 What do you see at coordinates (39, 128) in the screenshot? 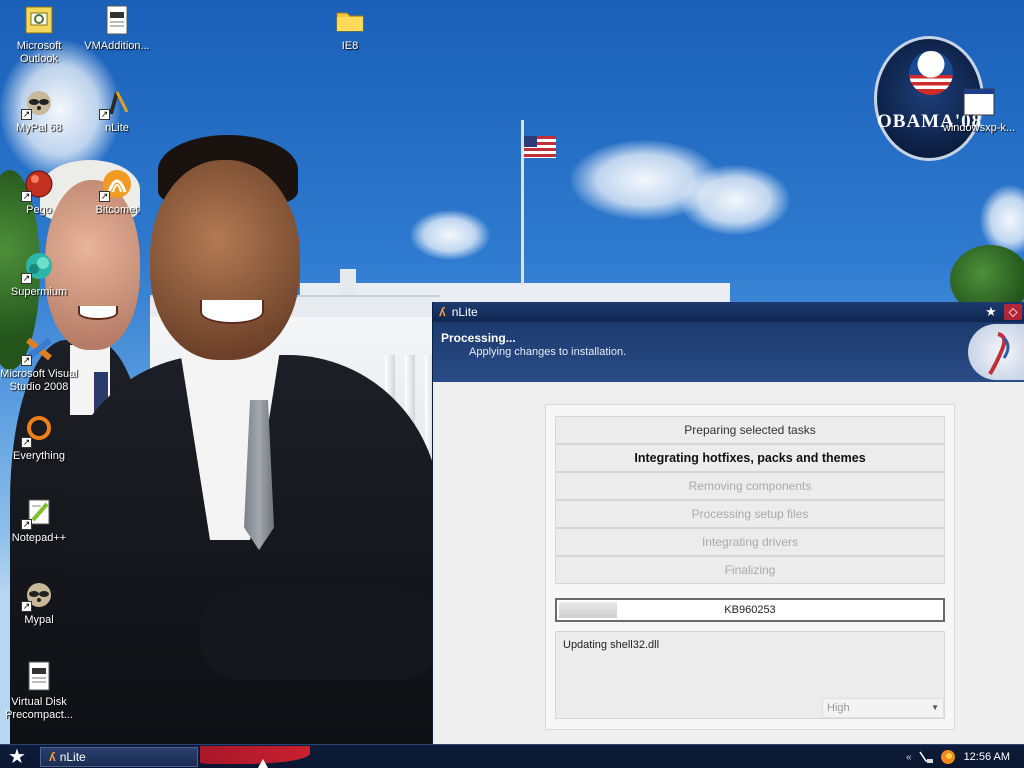
I see `desktop-icon-label: MyPal 68` at bounding box center [39, 128].